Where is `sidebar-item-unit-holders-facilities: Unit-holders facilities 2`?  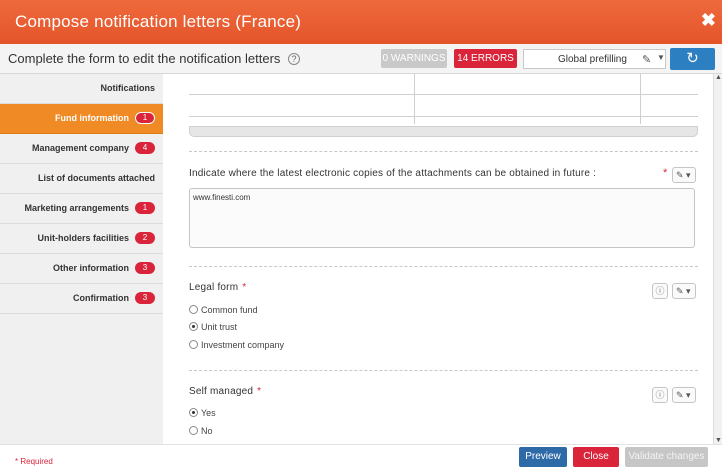
sidebar-item-unit-holders-facilities: Unit-holders facilities 2 is located at coordinates (81, 239).